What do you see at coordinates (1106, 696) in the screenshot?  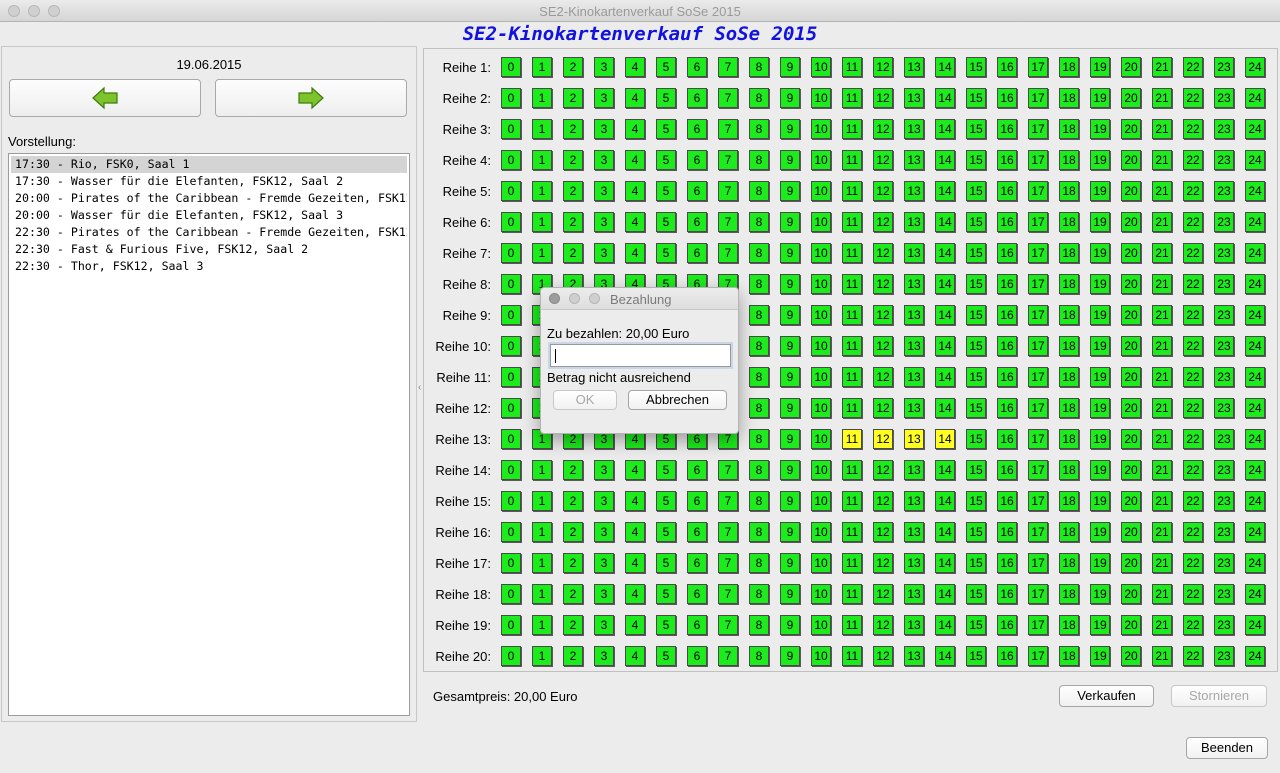 I see `sell-button: Verkaufen` at bounding box center [1106, 696].